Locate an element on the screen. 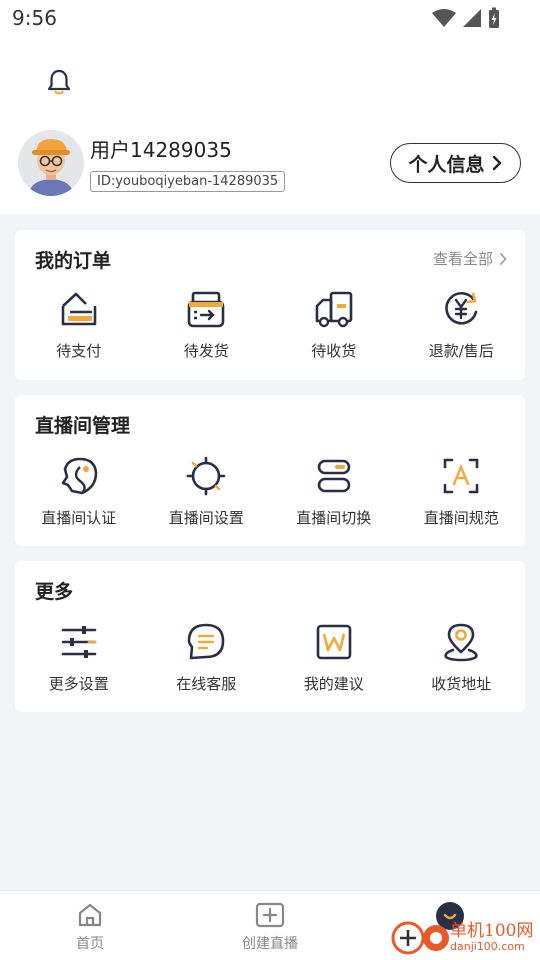 The height and width of the screenshot is (960, 540). order-pending-payment: 待支付 is located at coordinates (79, 324).